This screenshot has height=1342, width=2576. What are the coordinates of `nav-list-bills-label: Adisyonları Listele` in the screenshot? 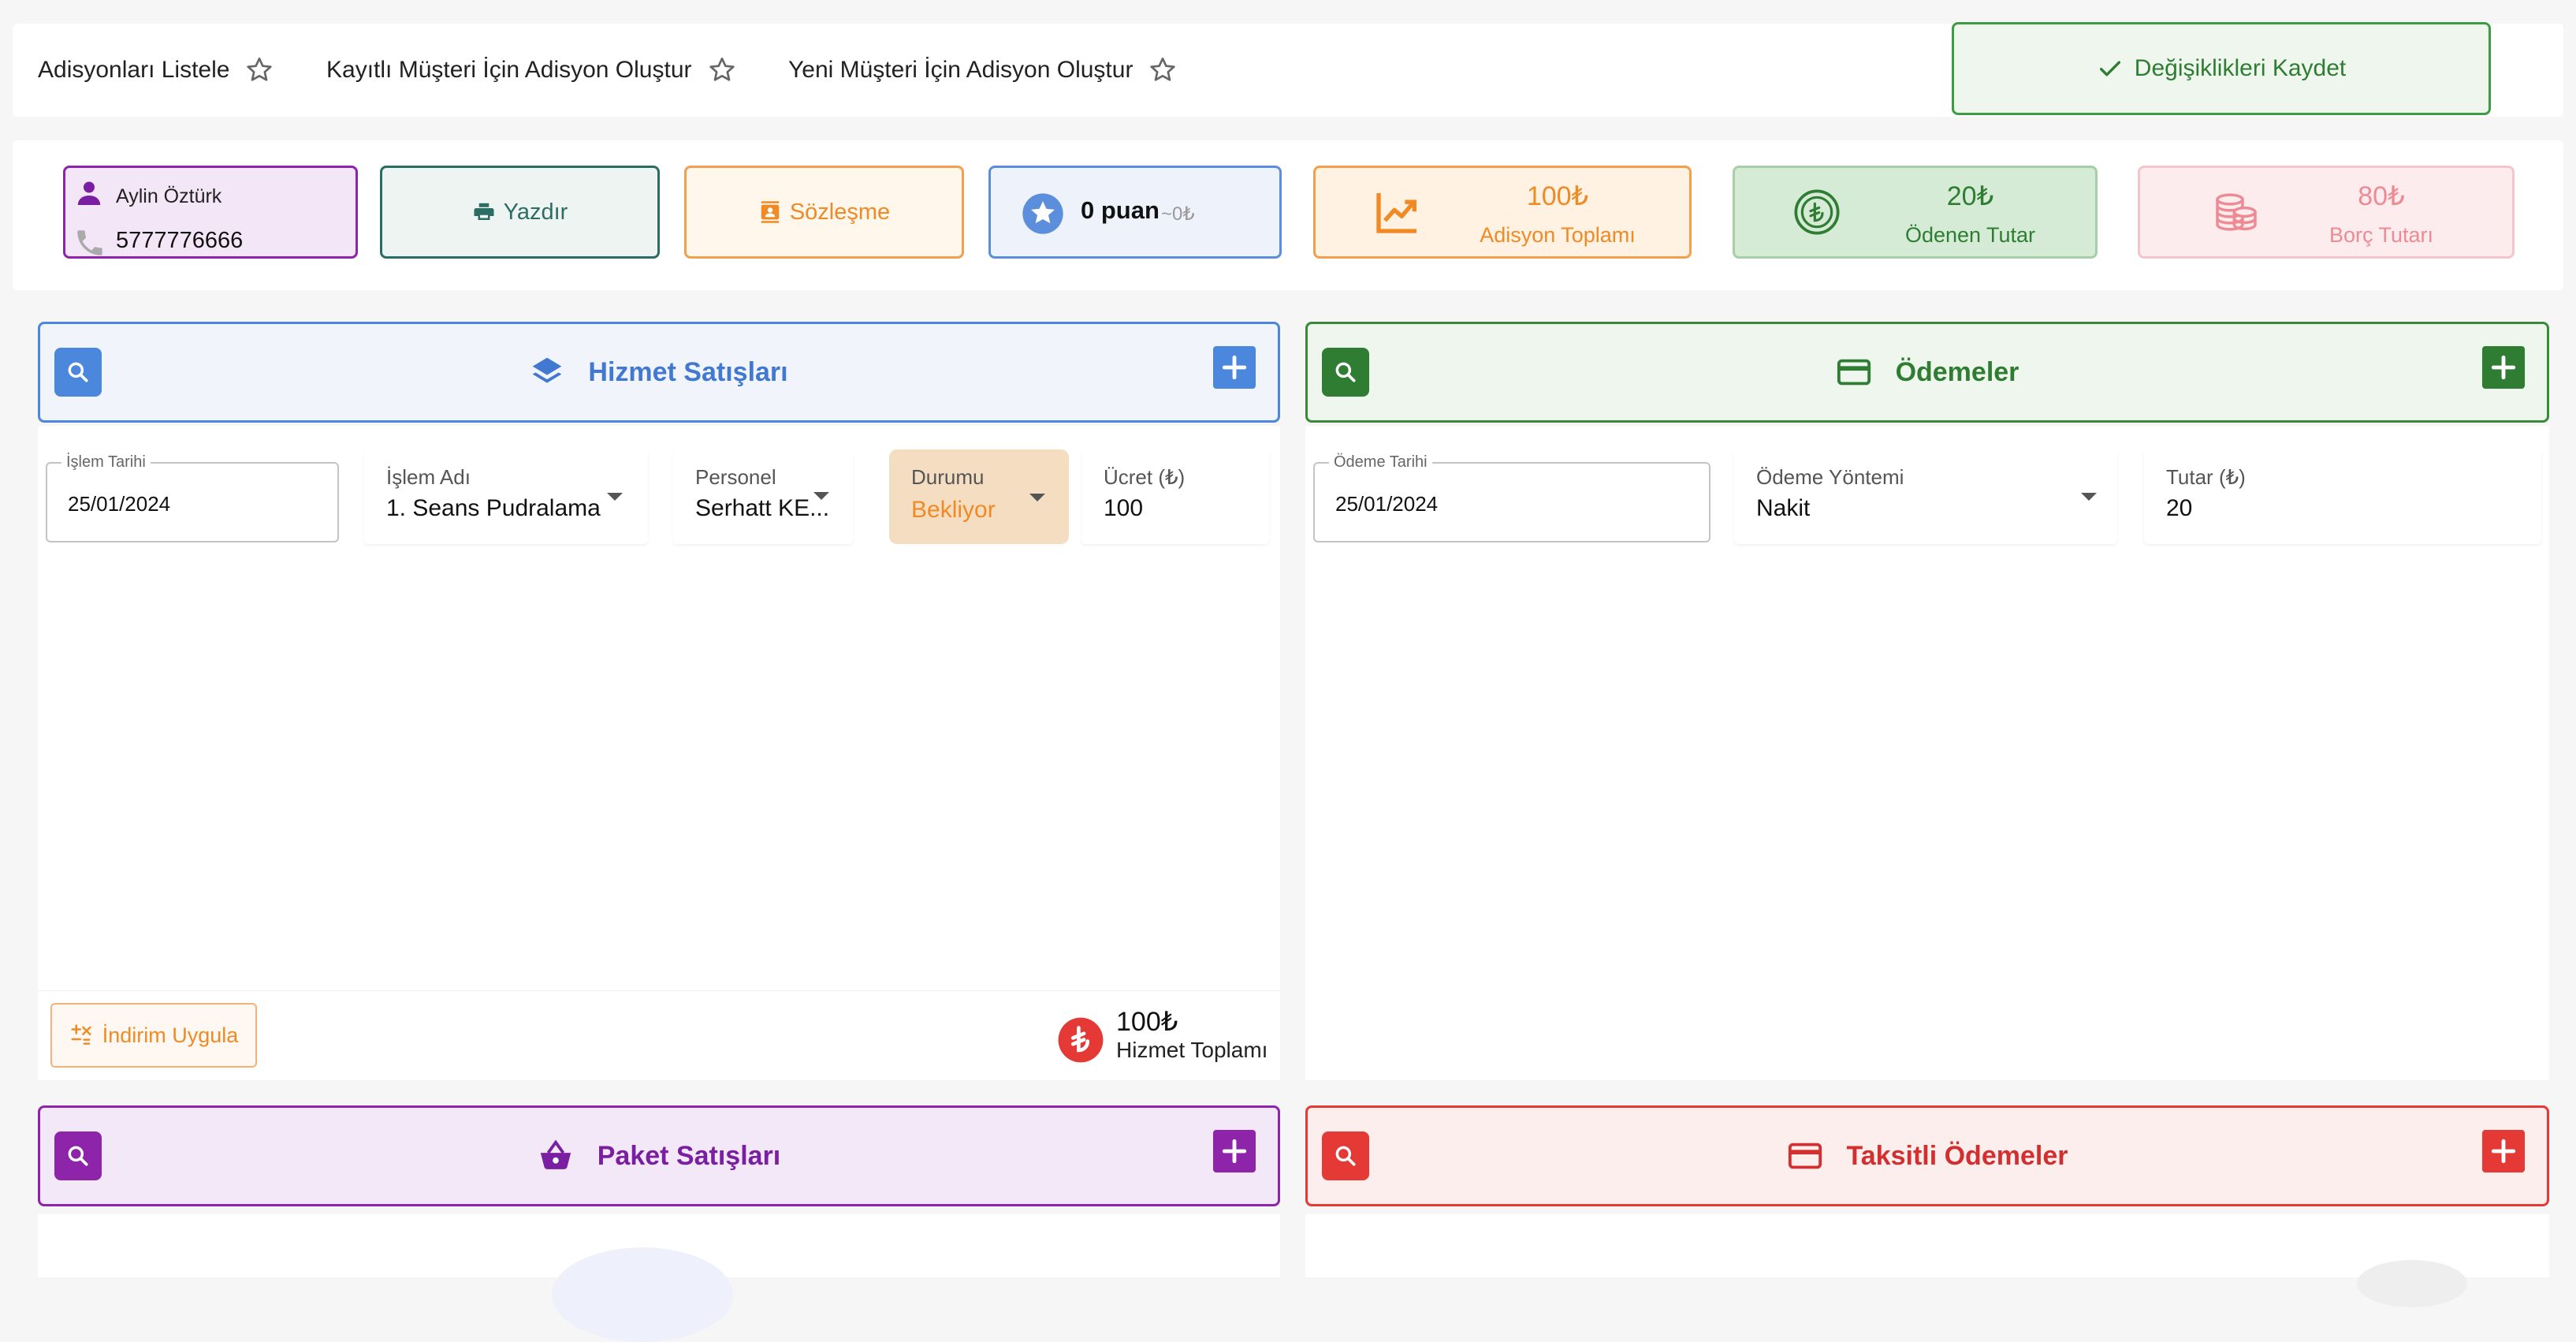 It's located at (134, 70).